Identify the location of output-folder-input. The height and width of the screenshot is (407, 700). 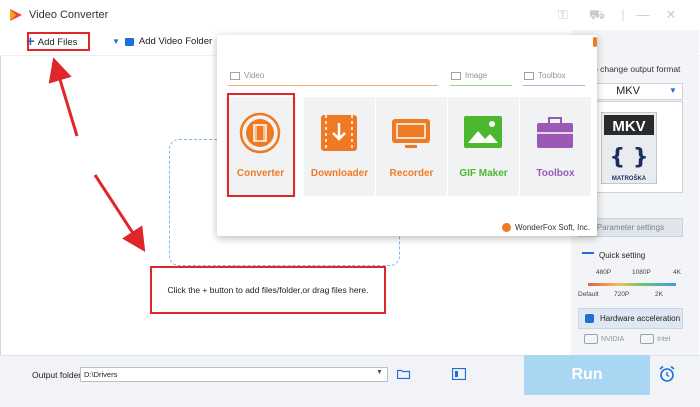
(234, 374).